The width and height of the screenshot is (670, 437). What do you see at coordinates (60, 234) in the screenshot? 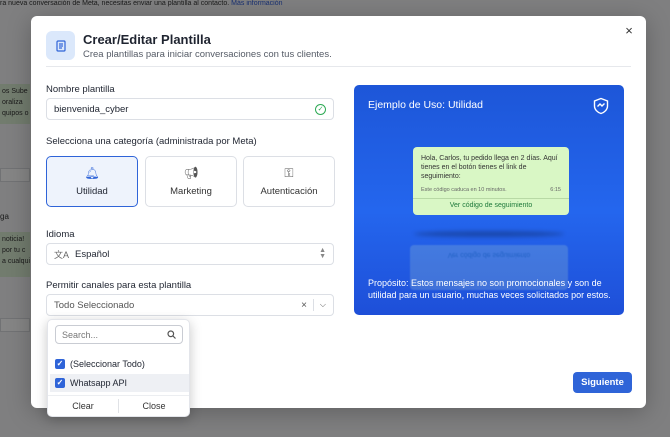
I see `language-label: Idioma` at bounding box center [60, 234].